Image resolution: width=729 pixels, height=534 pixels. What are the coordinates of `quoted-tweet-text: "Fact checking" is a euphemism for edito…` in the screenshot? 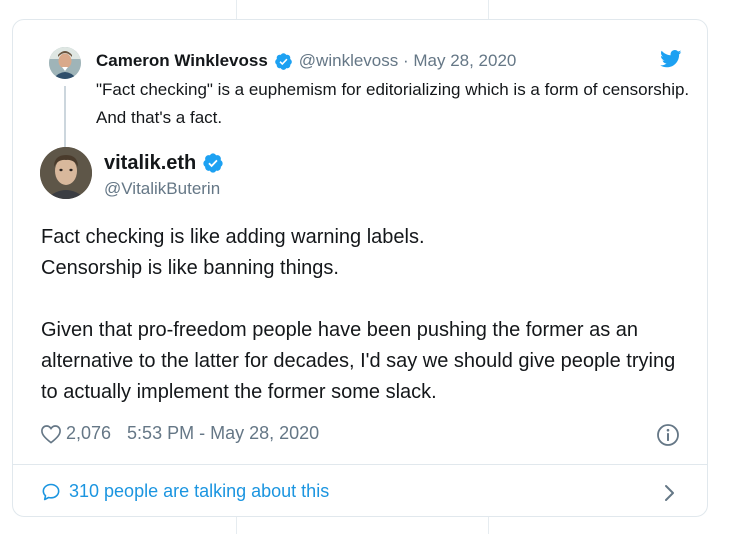 It's located at (393, 103).